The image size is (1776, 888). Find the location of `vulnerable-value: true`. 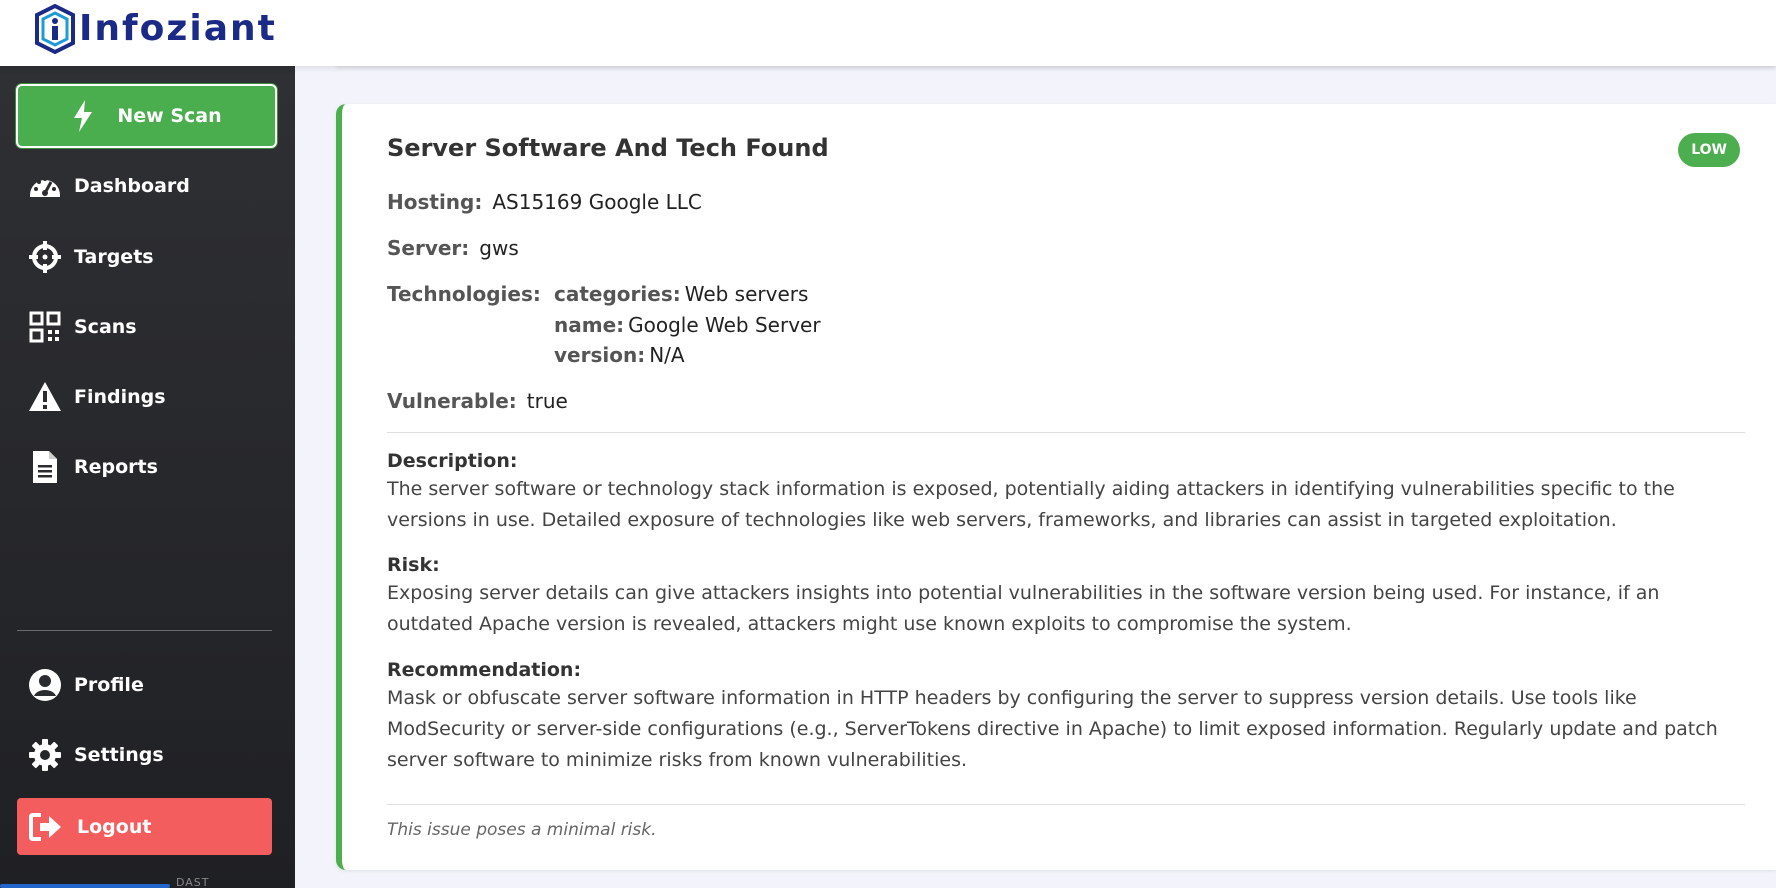

vulnerable-value: true is located at coordinates (547, 401).